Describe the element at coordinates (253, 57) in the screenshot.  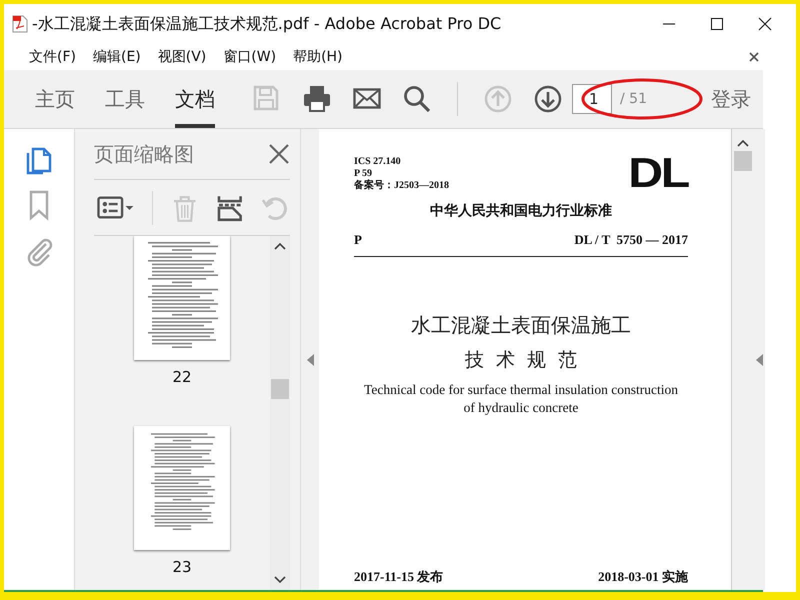
I see `menu-item: 窗口(W)` at that location.